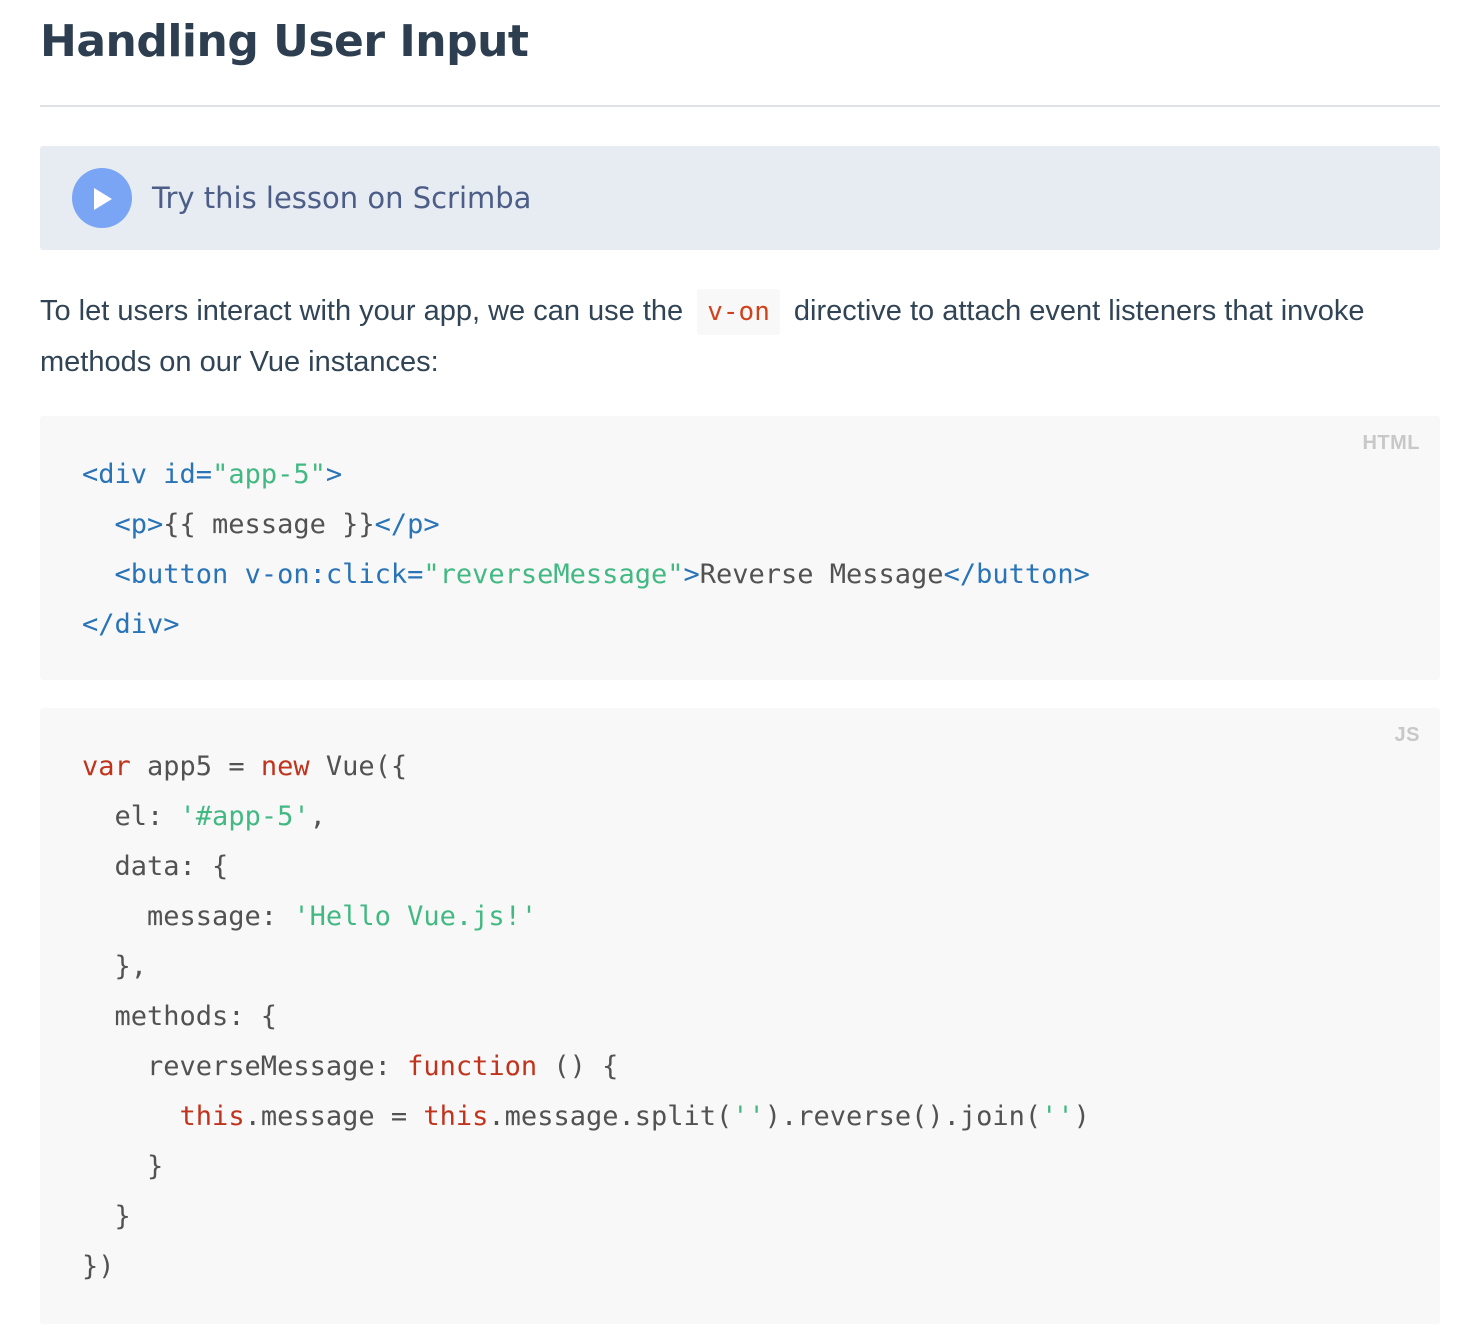 The width and height of the screenshot is (1464, 1338). What do you see at coordinates (188, 474) in the screenshot?
I see `code-token: id=` at bounding box center [188, 474].